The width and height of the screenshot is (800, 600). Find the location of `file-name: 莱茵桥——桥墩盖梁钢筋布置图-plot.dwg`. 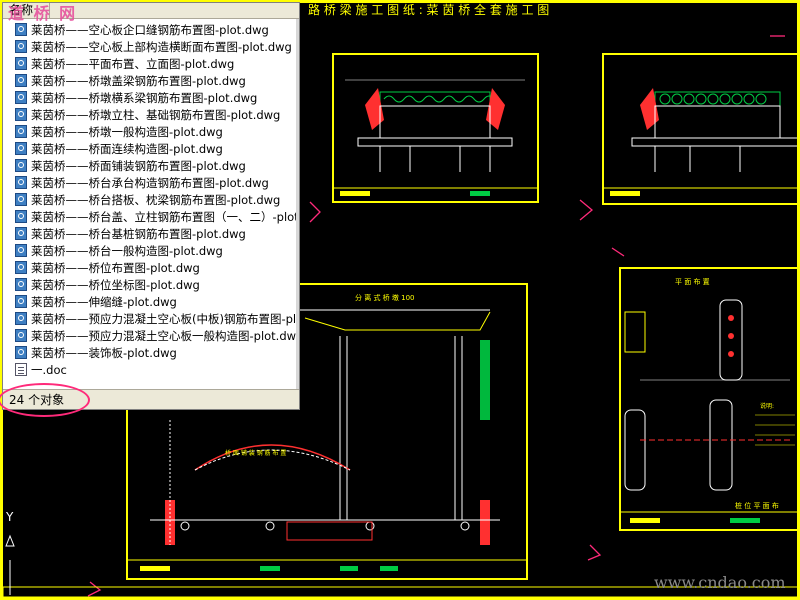

file-name: 莱茵桥——桥墩盖梁钢筋布置图-plot.dwg is located at coordinates (138, 80).